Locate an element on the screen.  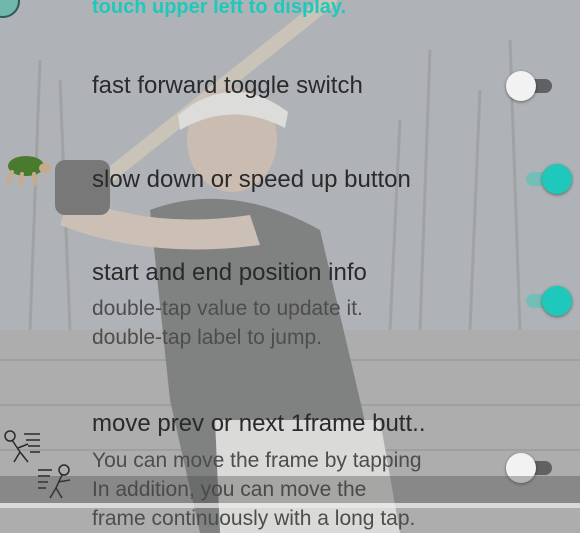
slow-speed-label: slow down or speed up button is located at coordinates (251, 179).